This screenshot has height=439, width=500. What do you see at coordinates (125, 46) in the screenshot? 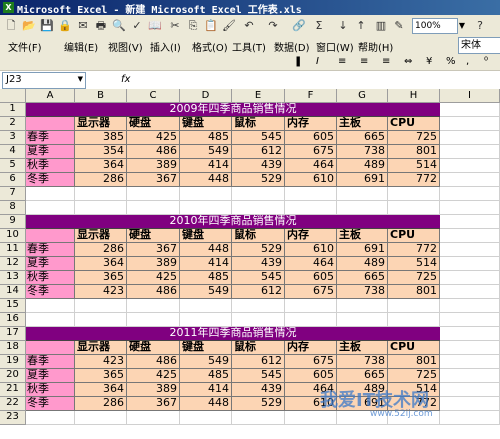
I see `menu-view: 视图(V)` at bounding box center [125, 46].